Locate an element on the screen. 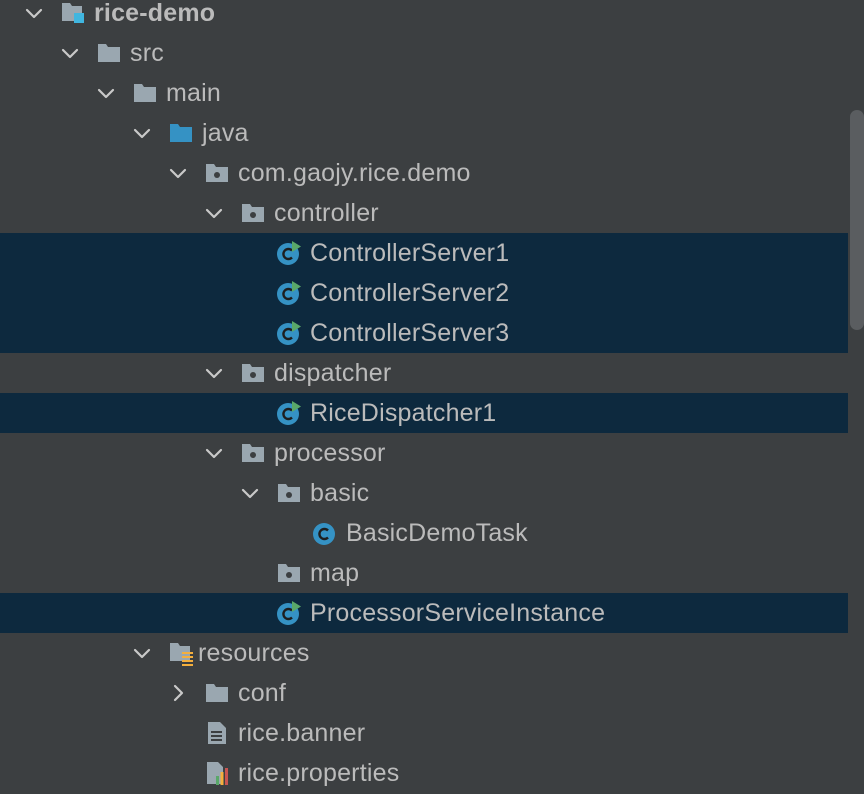  text-file-icon is located at coordinates (217, 733).